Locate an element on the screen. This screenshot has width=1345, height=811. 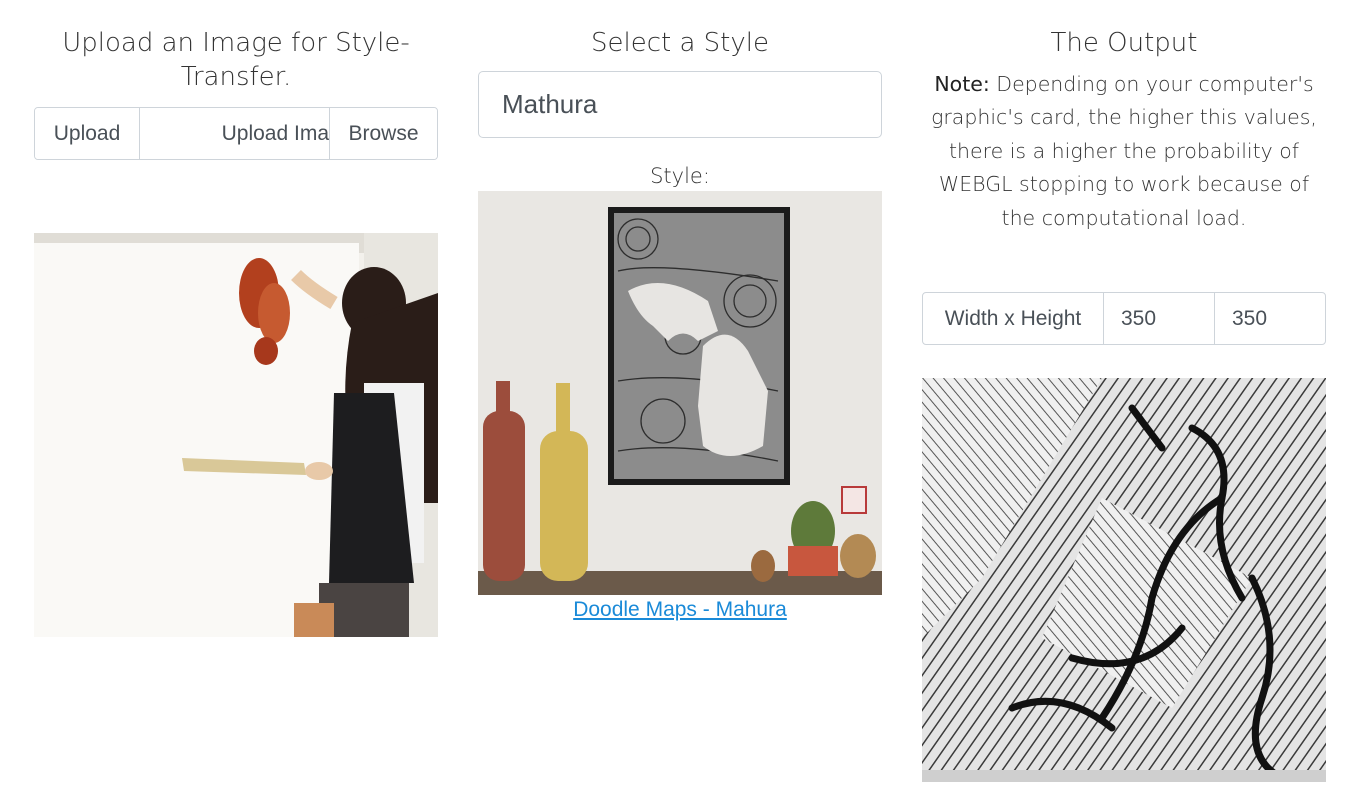
file-input: Upload Ima is located at coordinates (234, 133).